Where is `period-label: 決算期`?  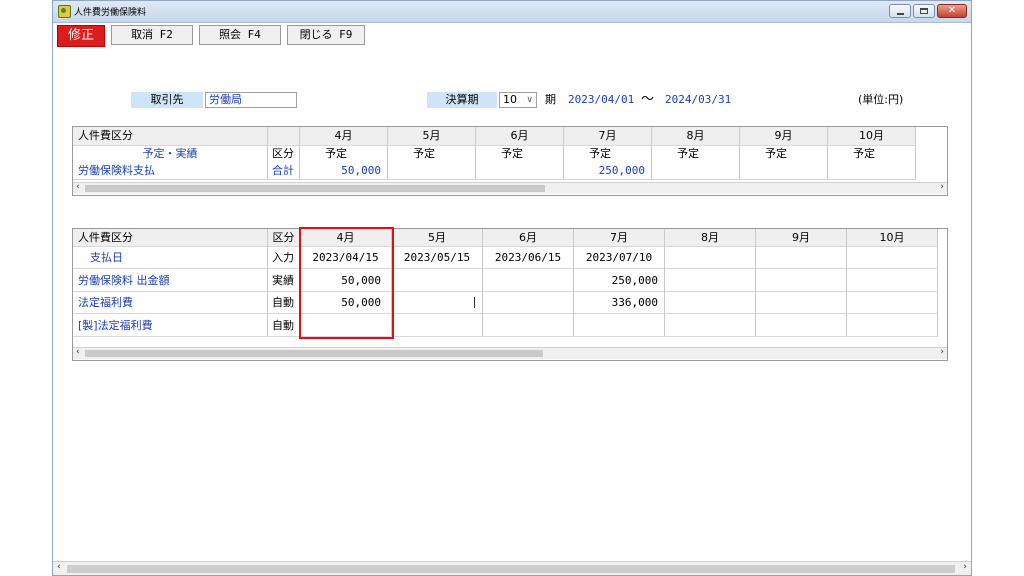 period-label: 決算期 is located at coordinates (462, 100).